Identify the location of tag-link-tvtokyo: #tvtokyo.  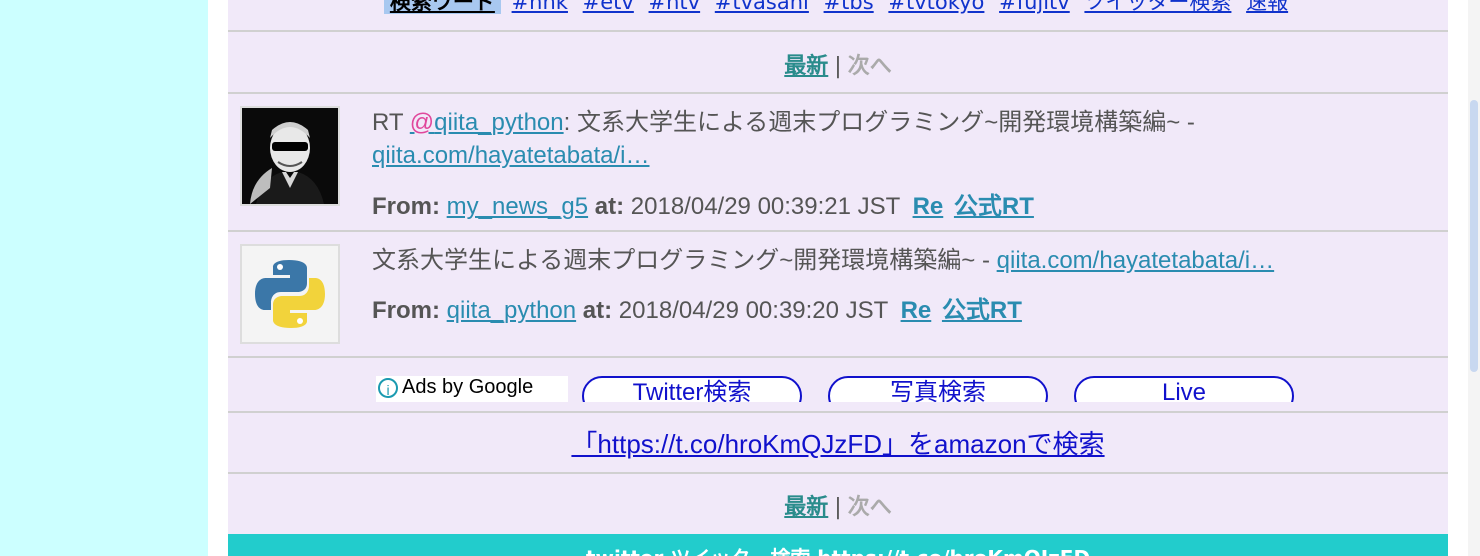
(936, 7).